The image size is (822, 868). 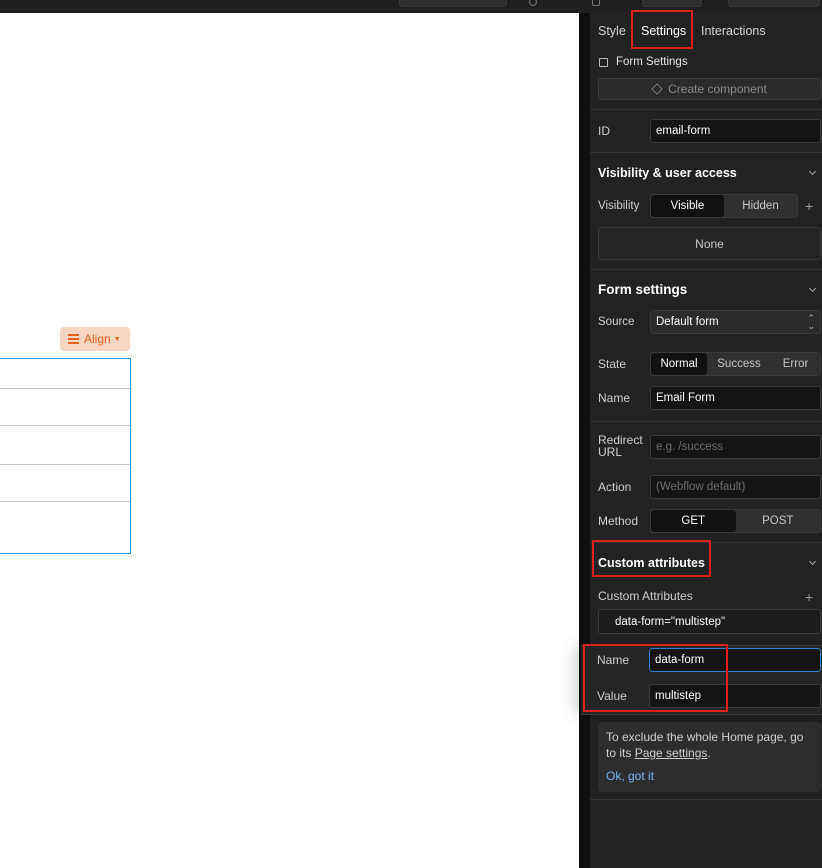 What do you see at coordinates (795, 364) in the screenshot?
I see `state-error-option: Error` at bounding box center [795, 364].